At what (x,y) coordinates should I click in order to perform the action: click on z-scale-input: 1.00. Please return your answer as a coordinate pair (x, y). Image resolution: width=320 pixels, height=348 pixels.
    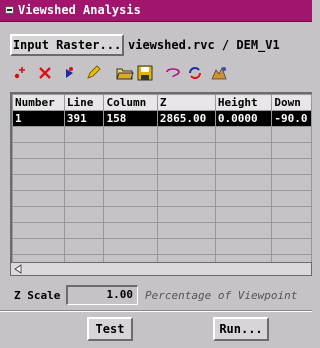
    Looking at the image, I should click on (102, 295).